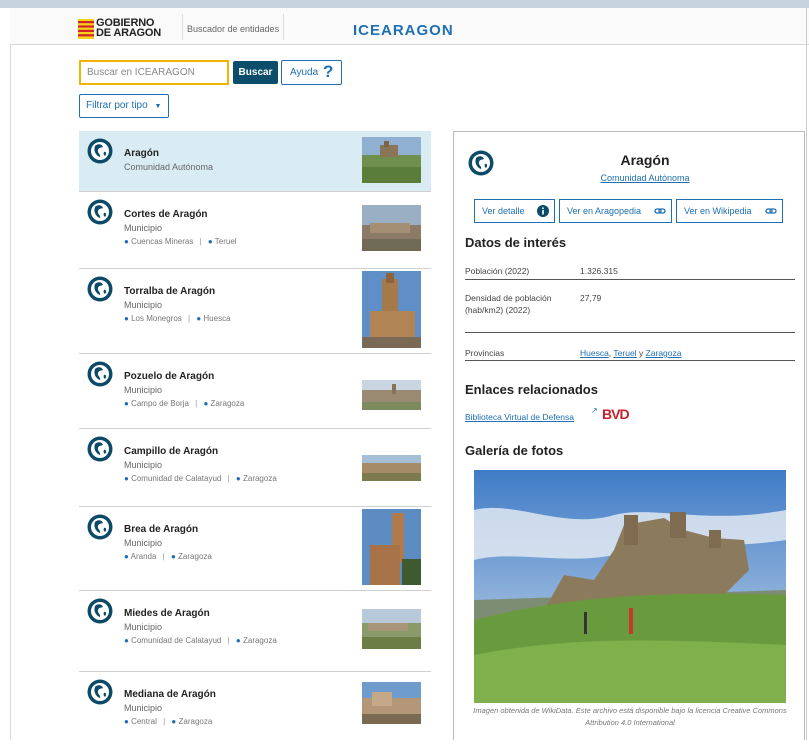  I want to click on data-value: 27,79, so click(591, 298).